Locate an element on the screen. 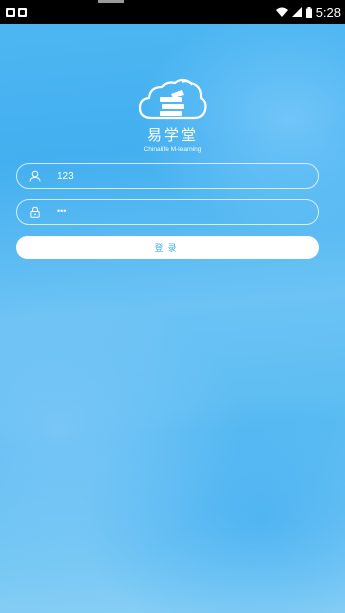  battery-icon is located at coordinates (308, 12).